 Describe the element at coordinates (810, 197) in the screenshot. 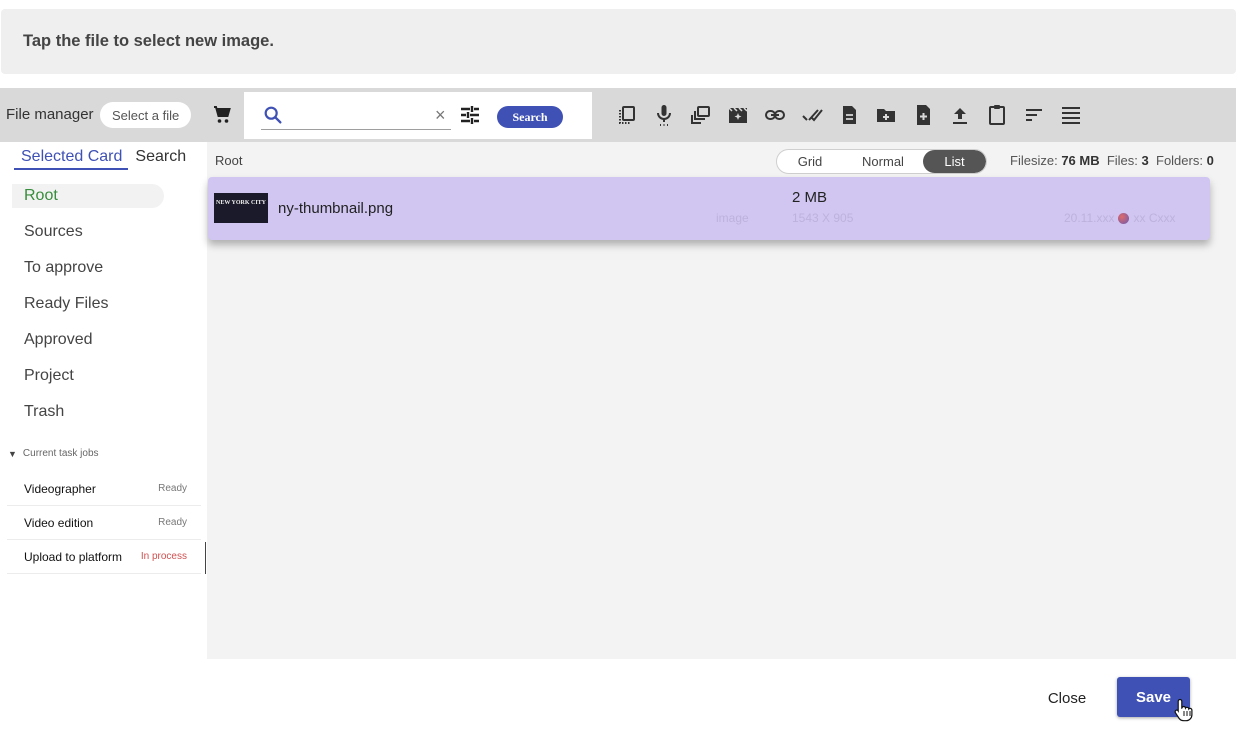

I see `file-size: 2 MB` at that location.